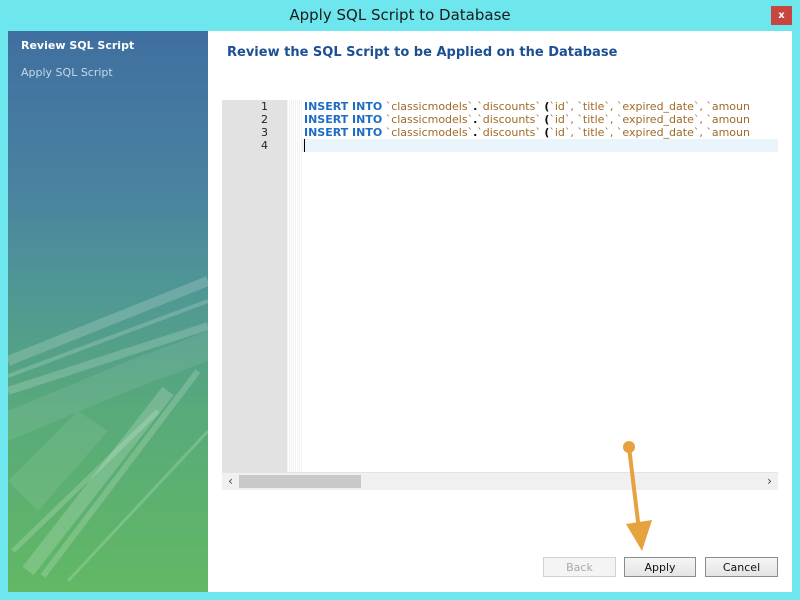 The width and height of the screenshot is (800, 600). I want to click on chevron-left-icon: ‹, so click(230, 481).